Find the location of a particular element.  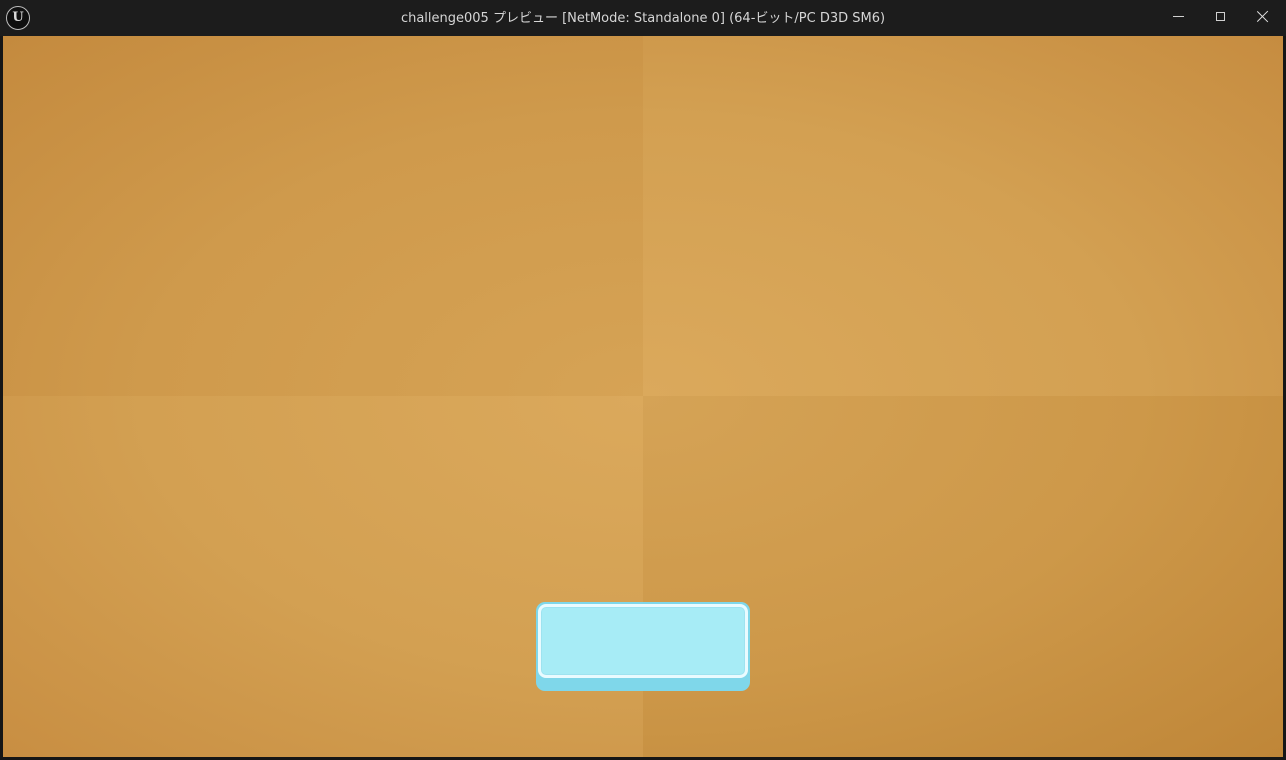

maximize-button is located at coordinates (1220, 16).